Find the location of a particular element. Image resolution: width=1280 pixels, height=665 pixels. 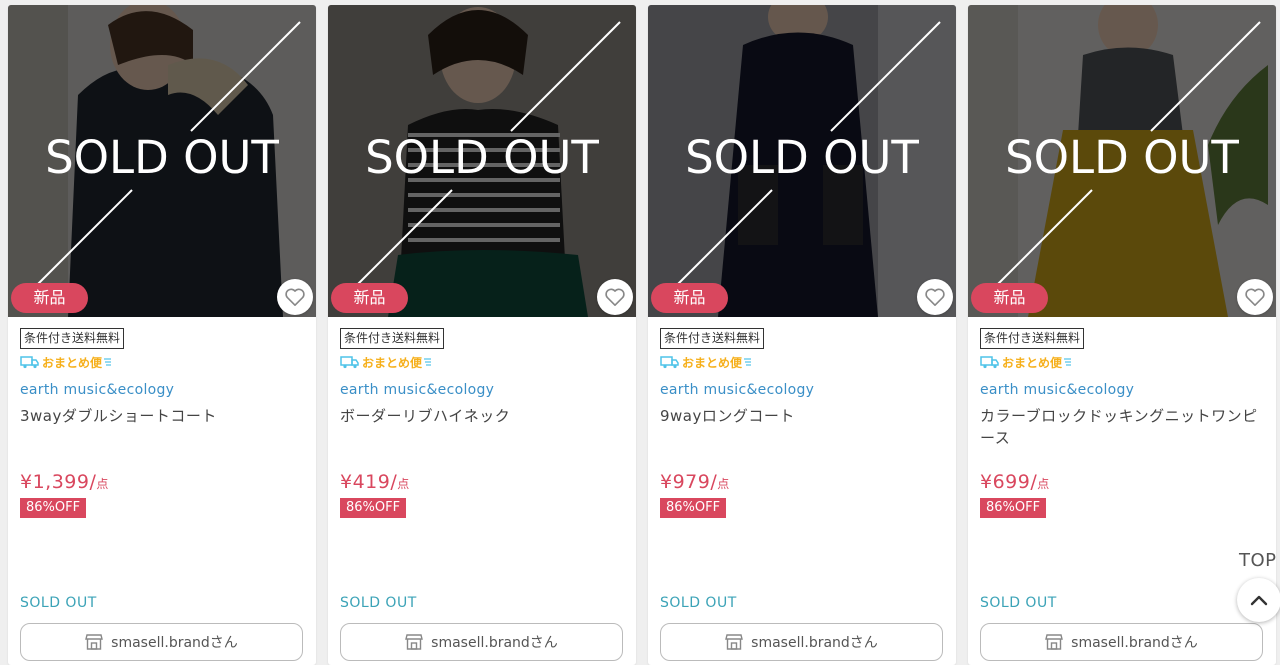

price-value: ¥419/ is located at coordinates (369, 482).